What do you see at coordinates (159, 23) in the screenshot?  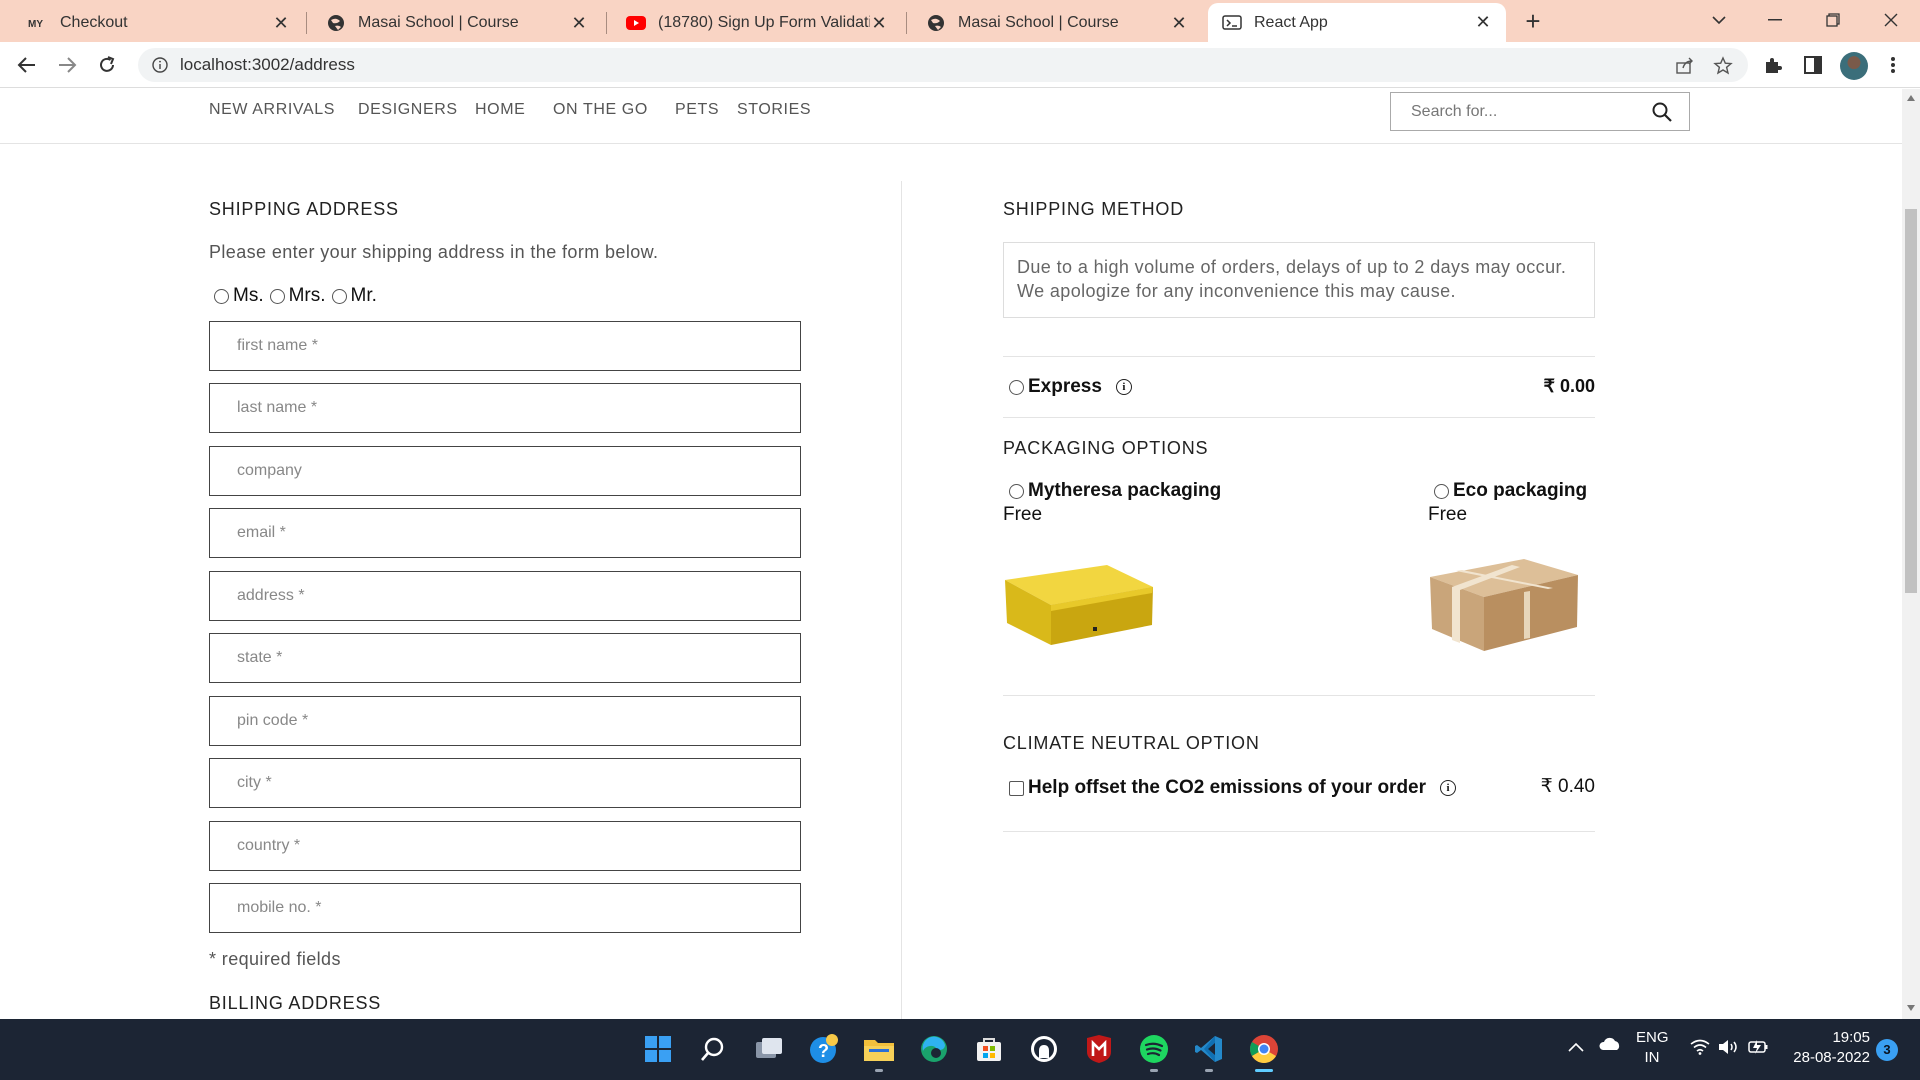 I see `browser-tab-checkout: MY Checkout ✕` at bounding box center [159, 23].